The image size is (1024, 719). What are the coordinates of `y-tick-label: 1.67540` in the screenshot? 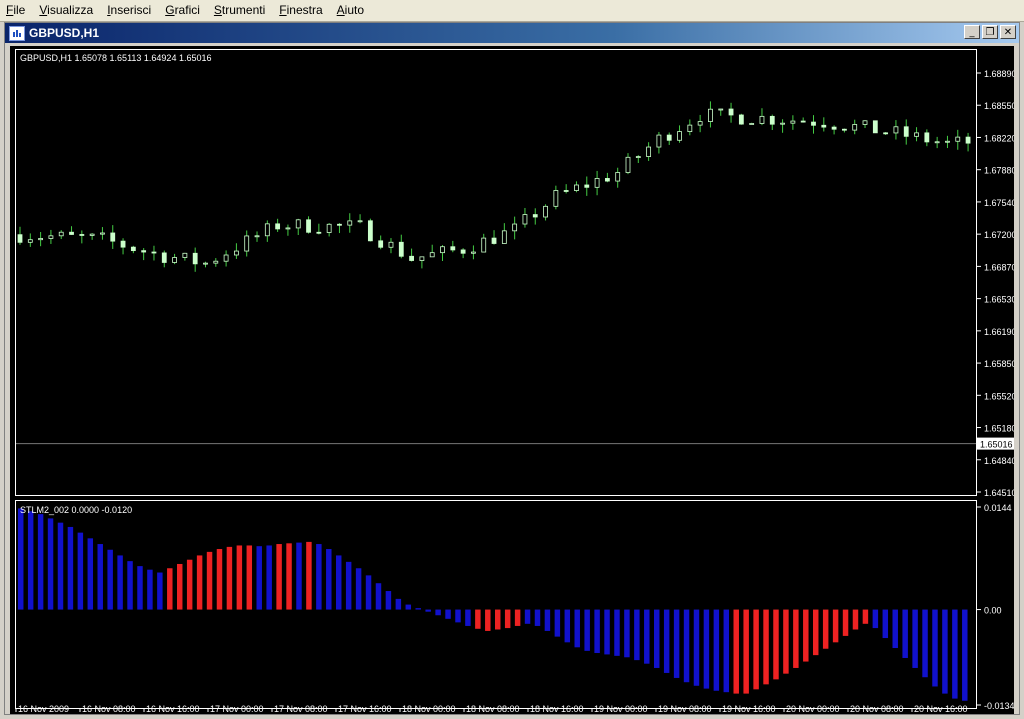 It's located at (999, 203).